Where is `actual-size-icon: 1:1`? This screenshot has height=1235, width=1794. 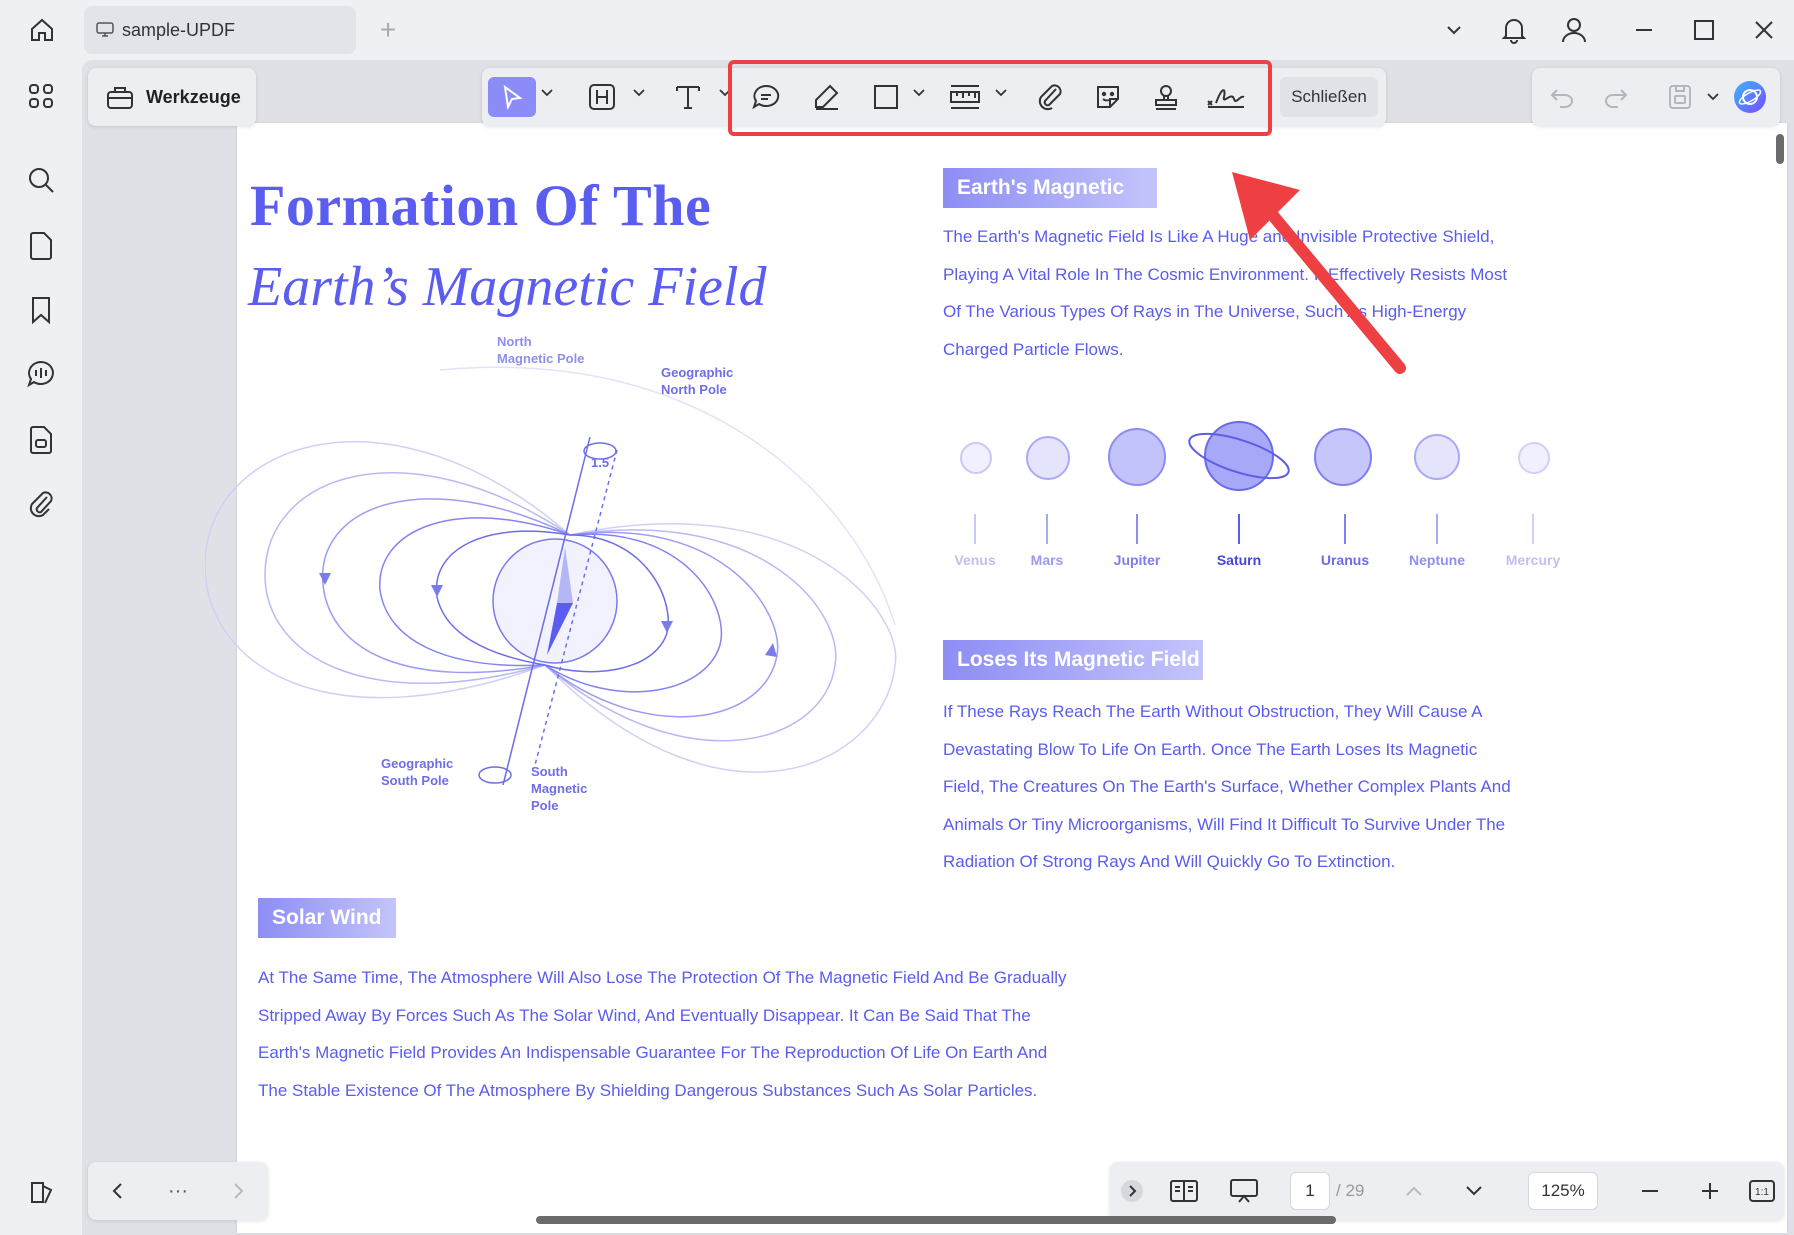
actual-size-icon: 1:1 is located at coordinates (1762, 1191).